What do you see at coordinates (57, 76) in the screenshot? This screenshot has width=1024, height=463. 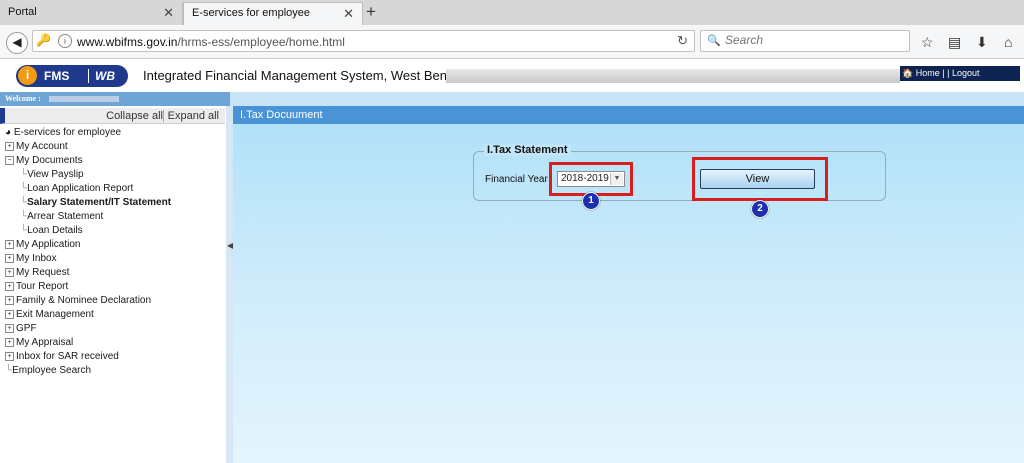 I see `logo-fms-text: FMS` at bounding box center [57, 76].